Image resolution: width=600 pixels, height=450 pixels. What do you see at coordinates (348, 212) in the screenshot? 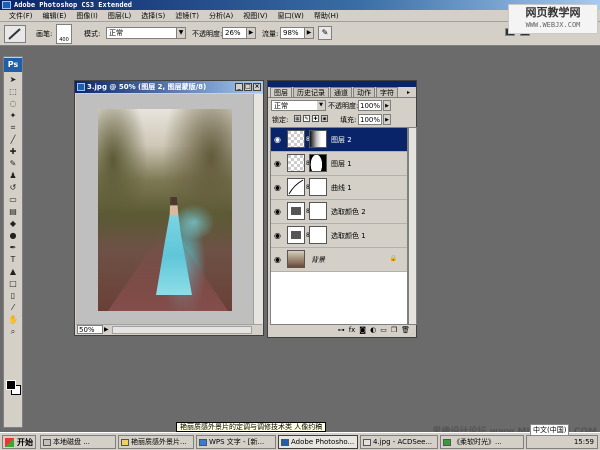
I see `layer-name: 选取颜色 2` at bounding box center [348, 212].